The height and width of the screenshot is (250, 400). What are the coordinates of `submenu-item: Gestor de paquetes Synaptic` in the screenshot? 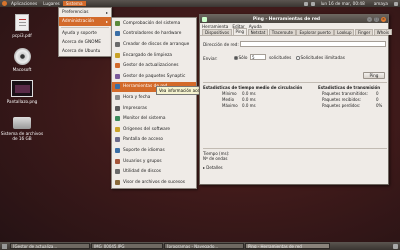 It's located at (154, 76).